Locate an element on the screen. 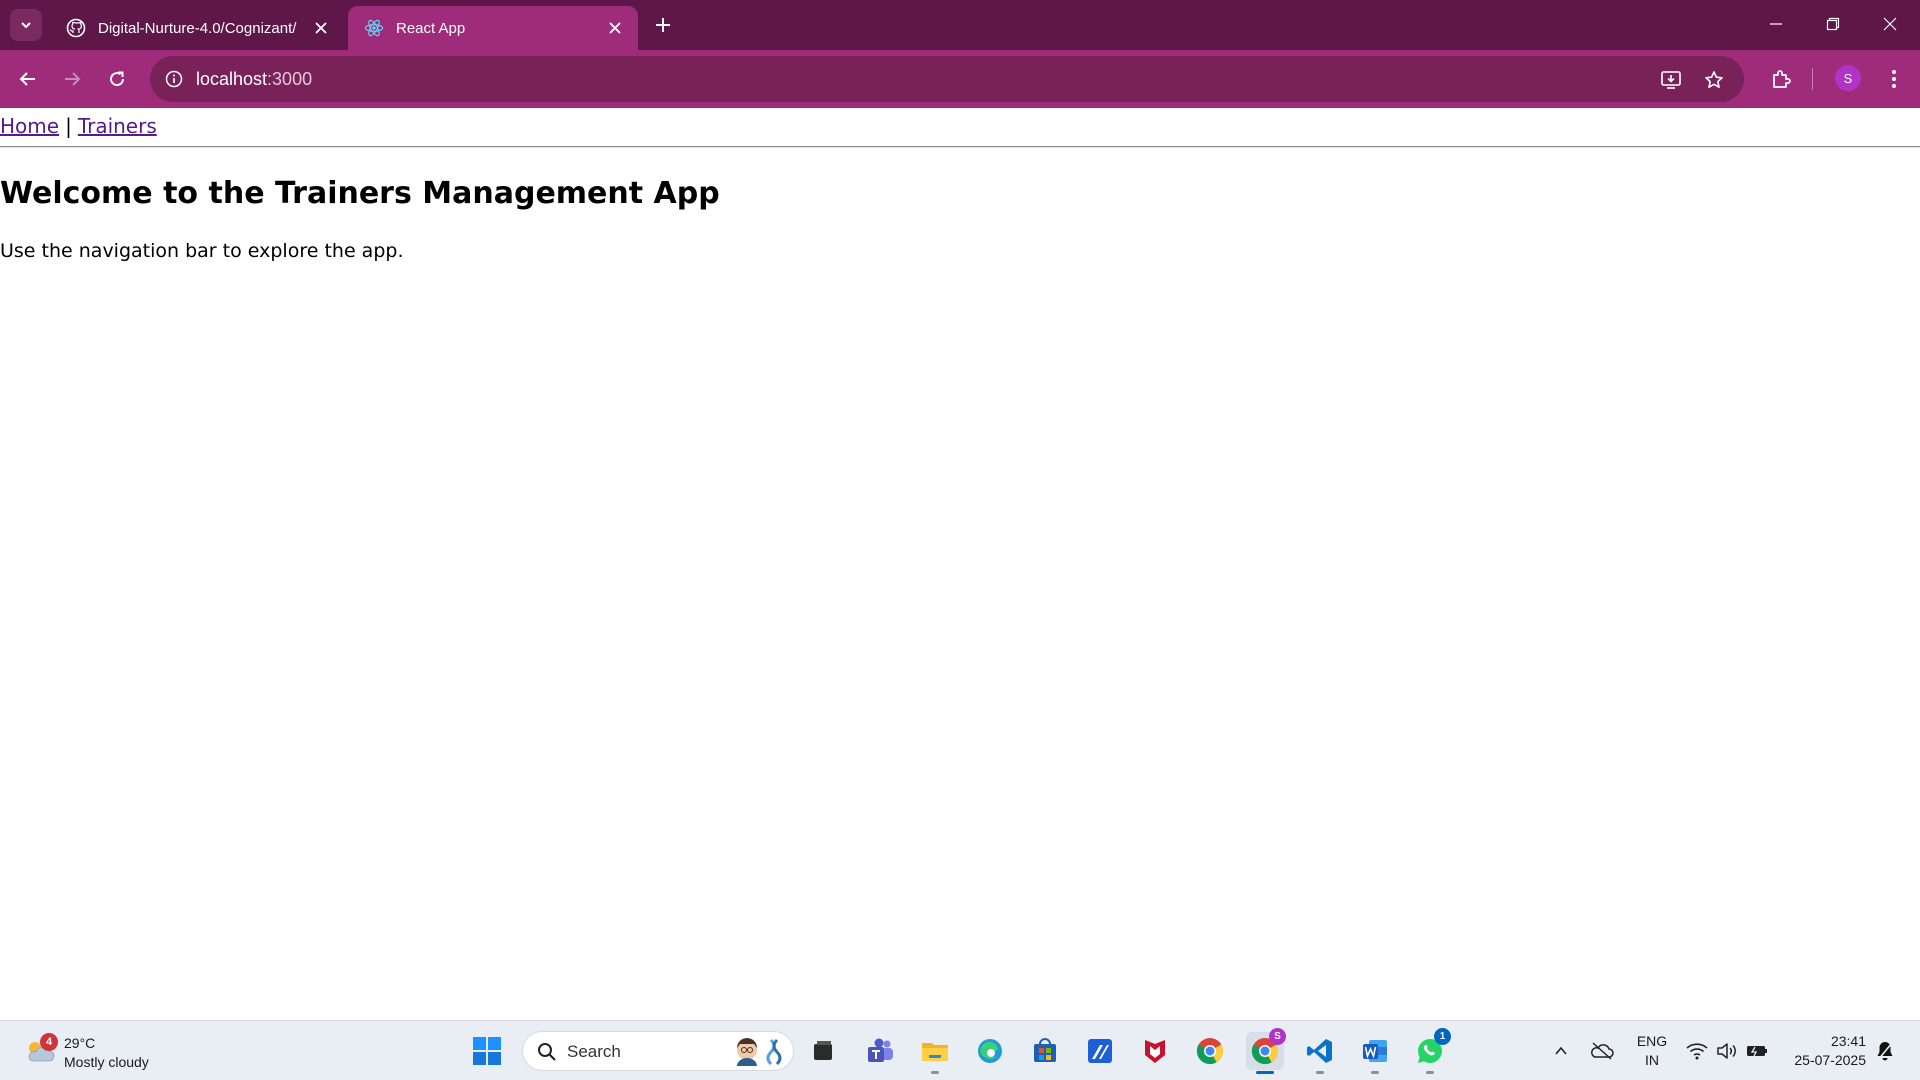  weather-widget: 4 29°C Mostly cloudy is located at coordinates (100, 1051).